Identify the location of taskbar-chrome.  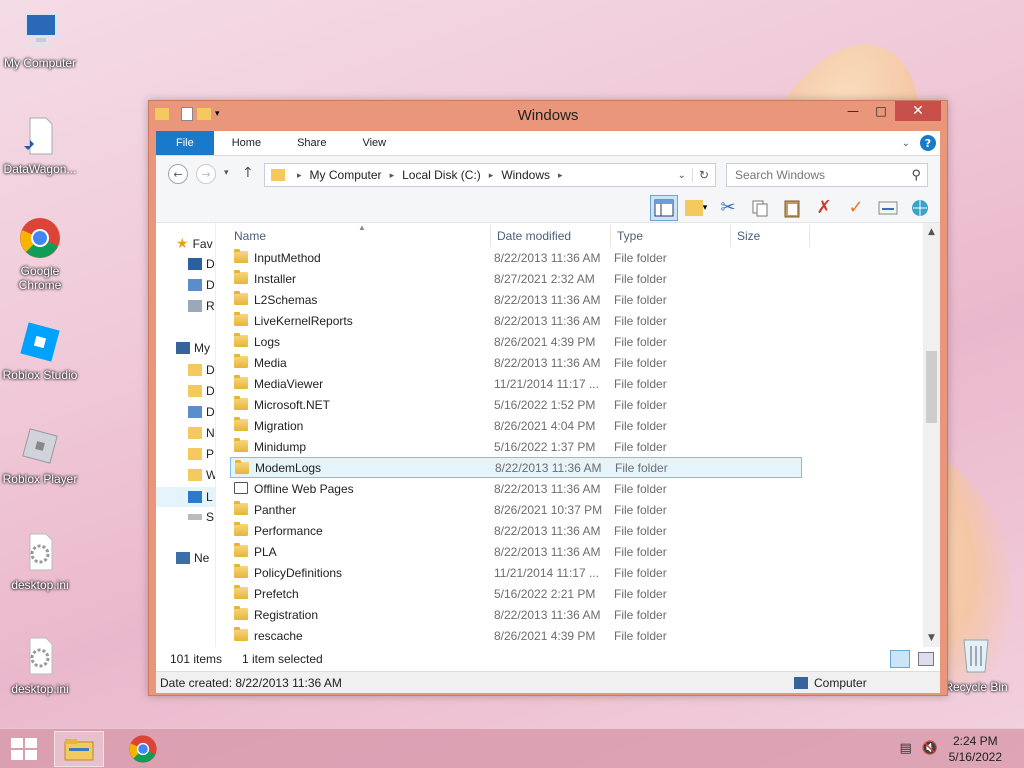
(143, 749).